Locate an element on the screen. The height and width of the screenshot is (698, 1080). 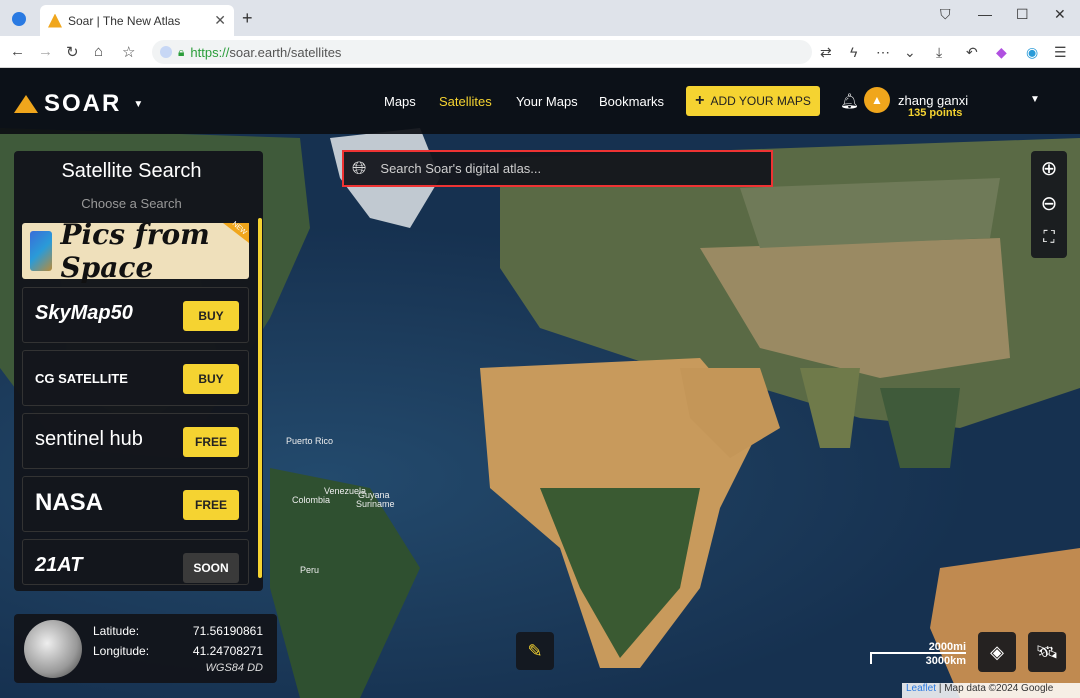
soar-rank-icon: ▲ is located at coordinates (877, 100).